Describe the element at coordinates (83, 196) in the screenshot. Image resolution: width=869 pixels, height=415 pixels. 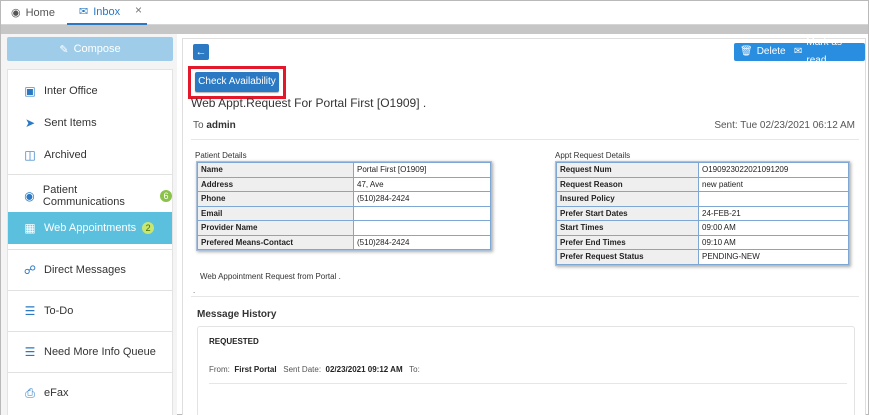
I see `sidebar-item-label: Patient Communications` at that location.